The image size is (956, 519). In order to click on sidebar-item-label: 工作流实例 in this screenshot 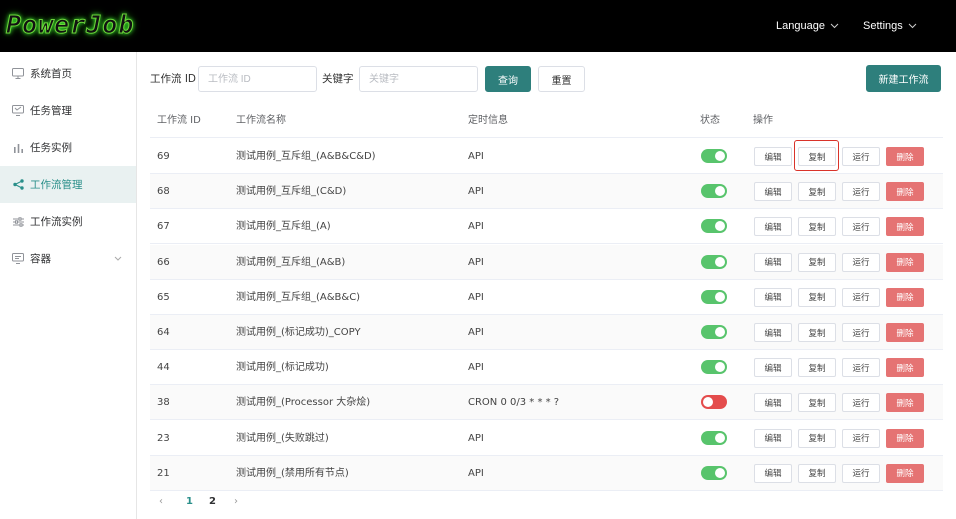, I will do `click(56, 222)`.